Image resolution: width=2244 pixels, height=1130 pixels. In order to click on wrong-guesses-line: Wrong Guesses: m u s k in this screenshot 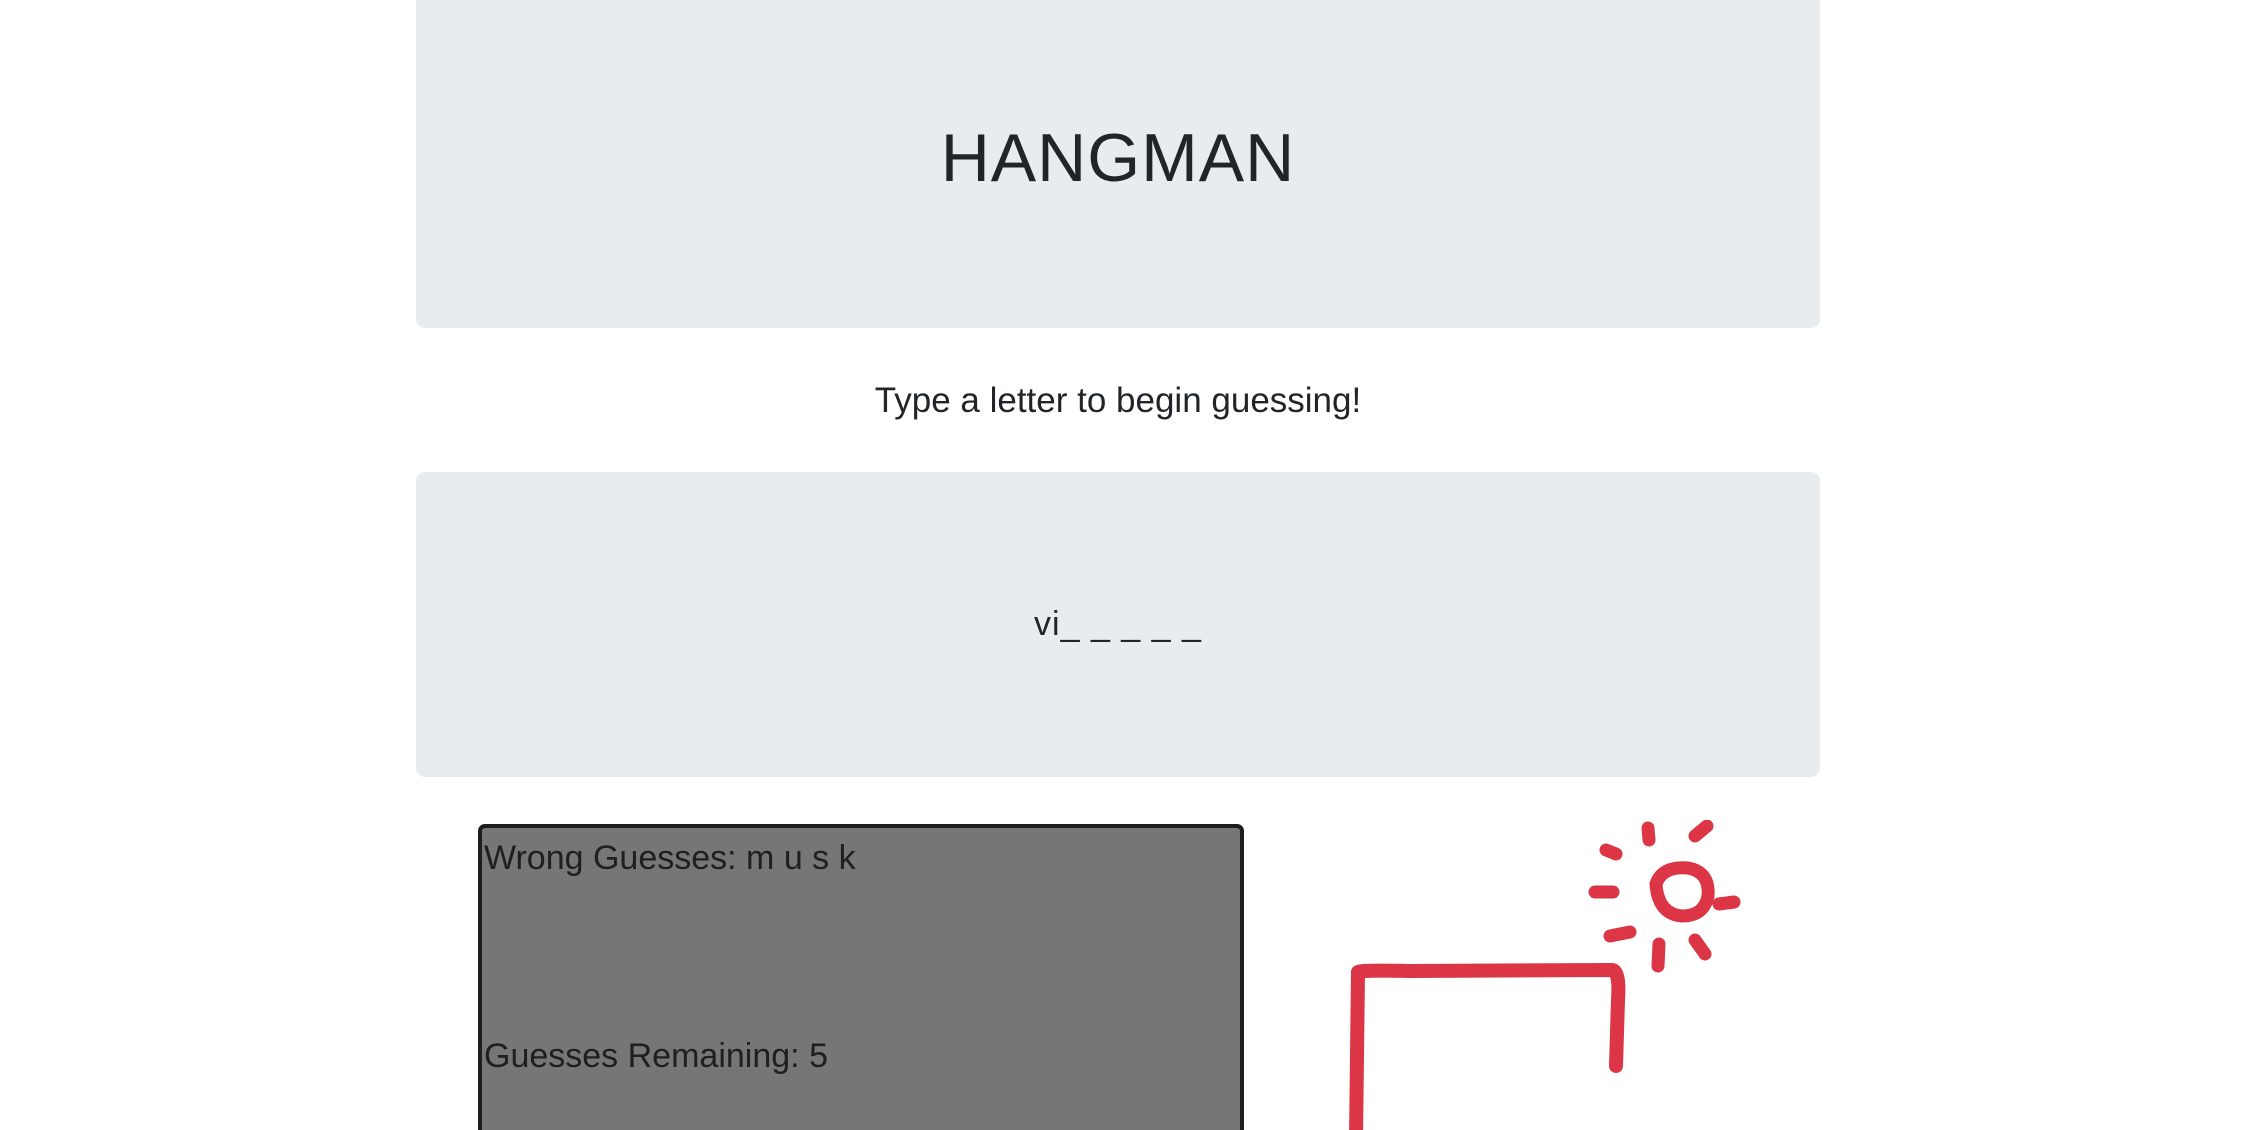, I will do `click(670, 858)`.